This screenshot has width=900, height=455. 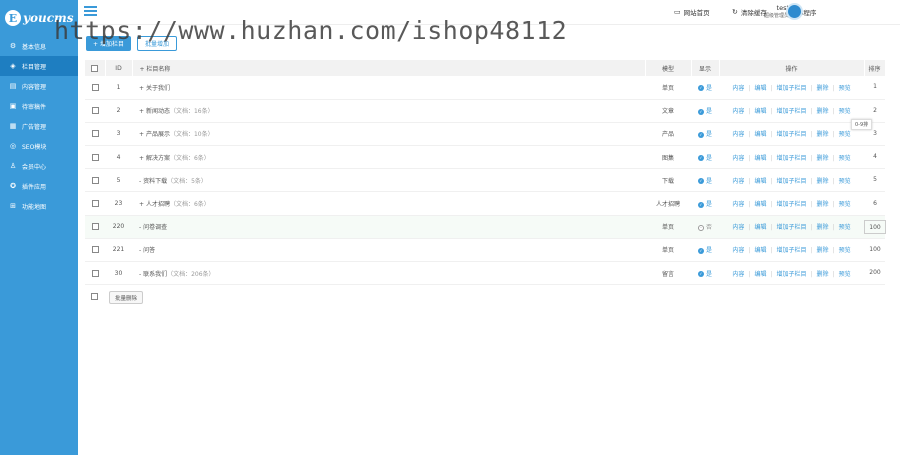 What do you see at coordinates (875, 204) in the screenshot?
I see `sort-input: 6` at bounding box center [875, 204].